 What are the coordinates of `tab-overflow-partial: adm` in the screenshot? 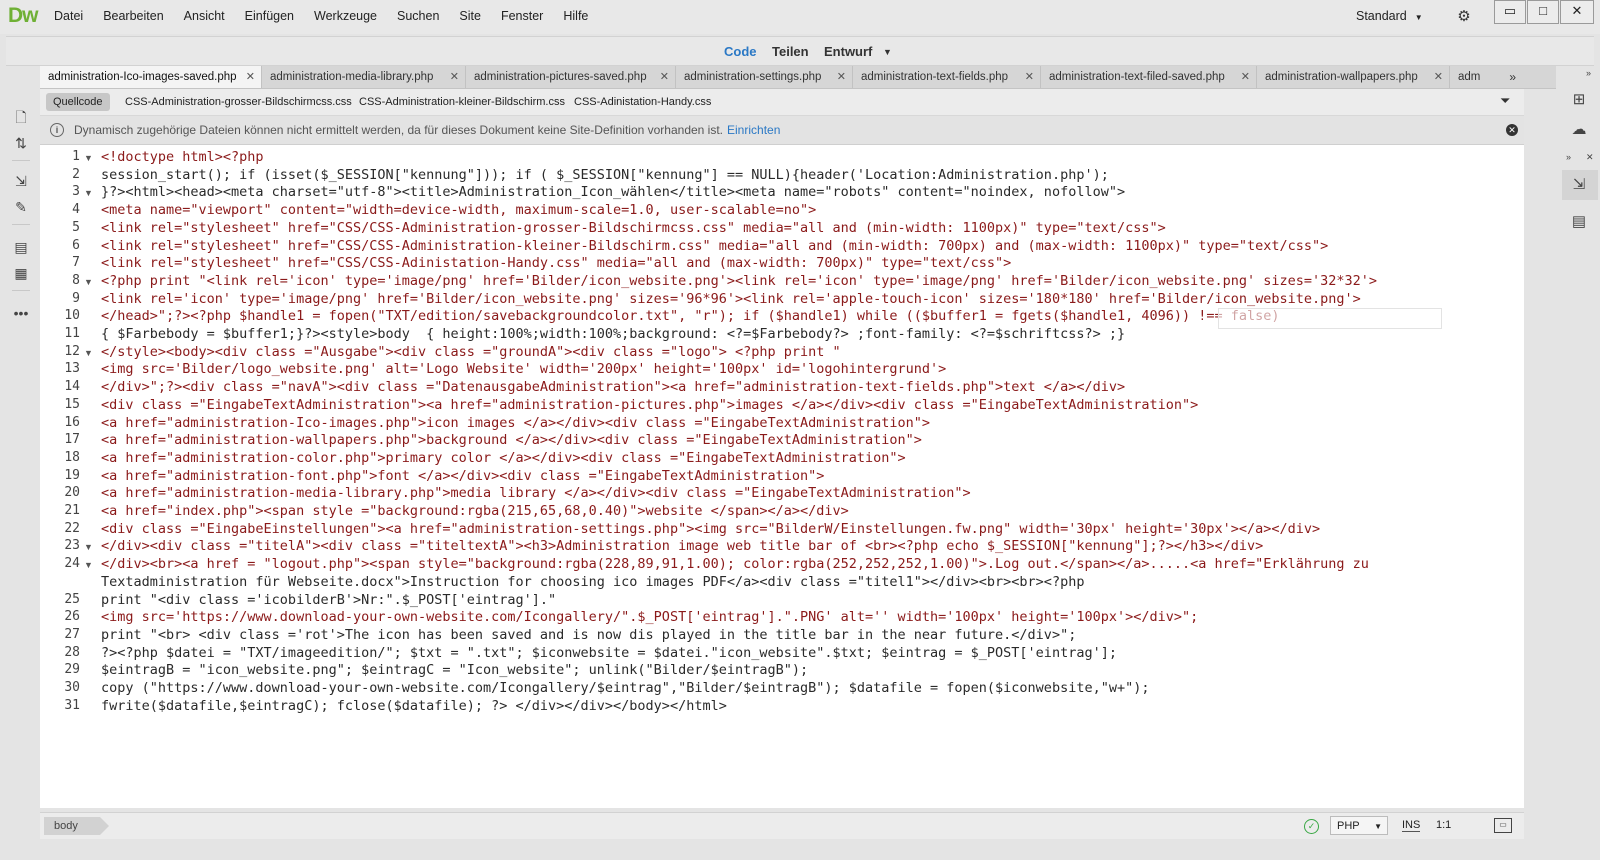 It's located at (1475, 77).